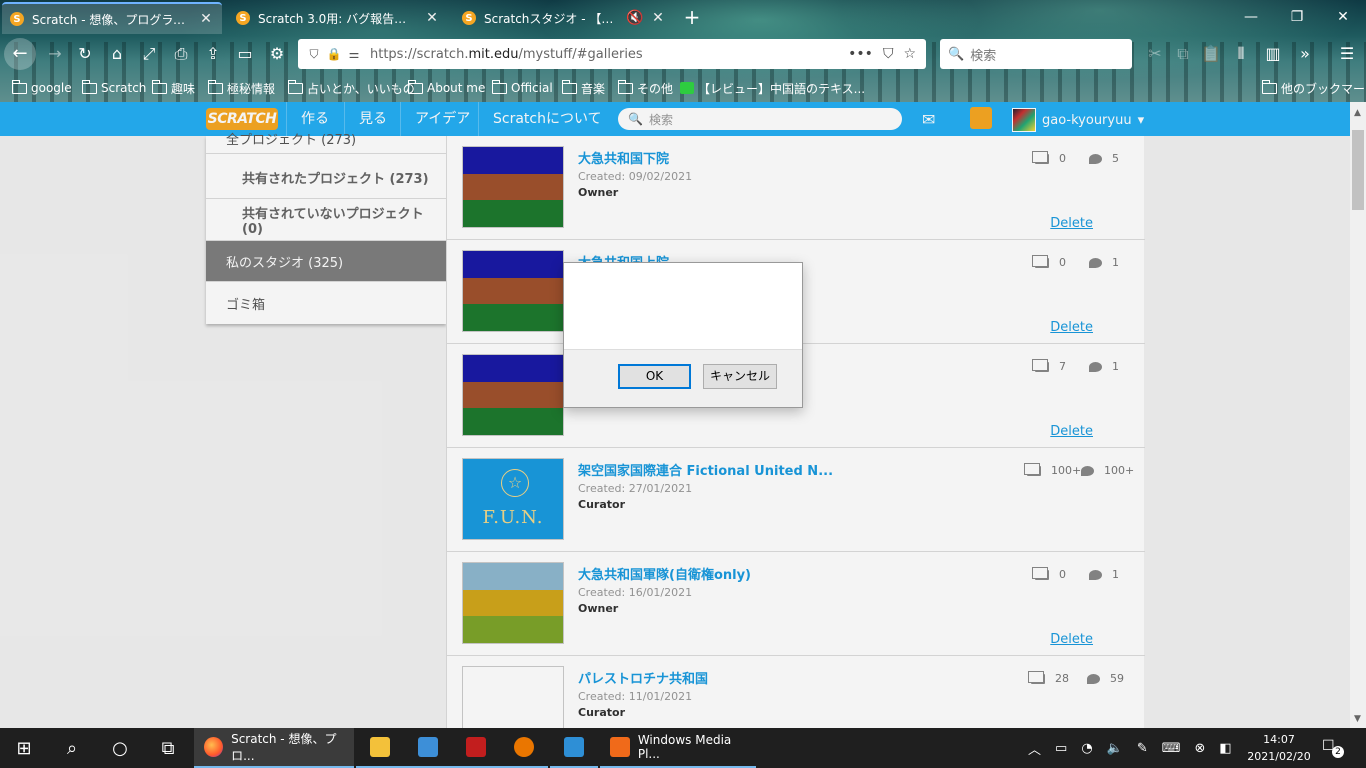  I want to click on blender-icon, so click(524, 747).